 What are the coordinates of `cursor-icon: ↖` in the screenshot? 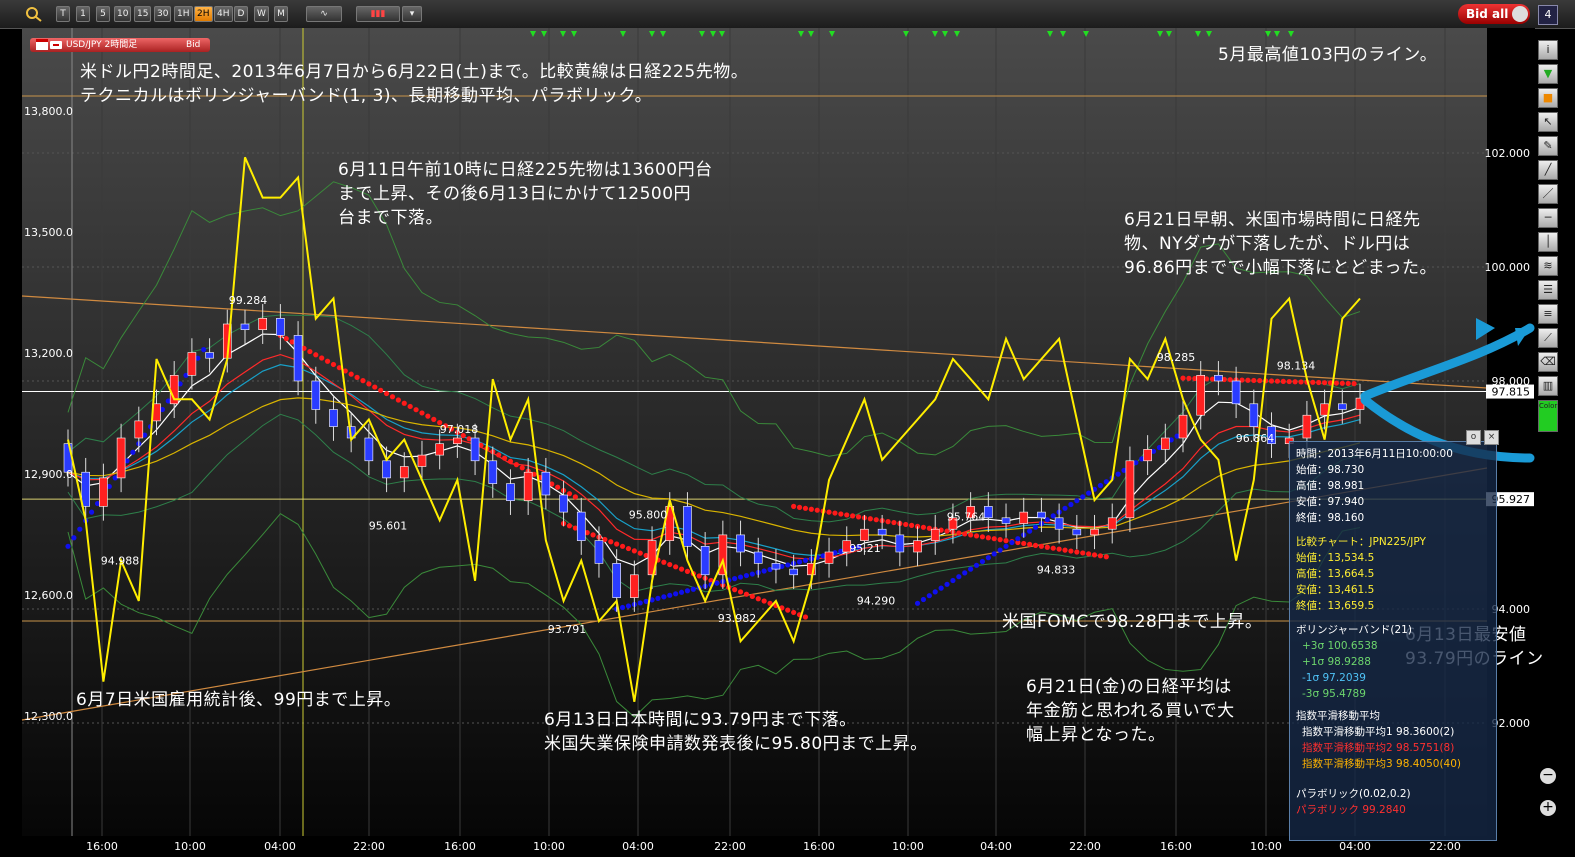 It's located at (1548, 122).